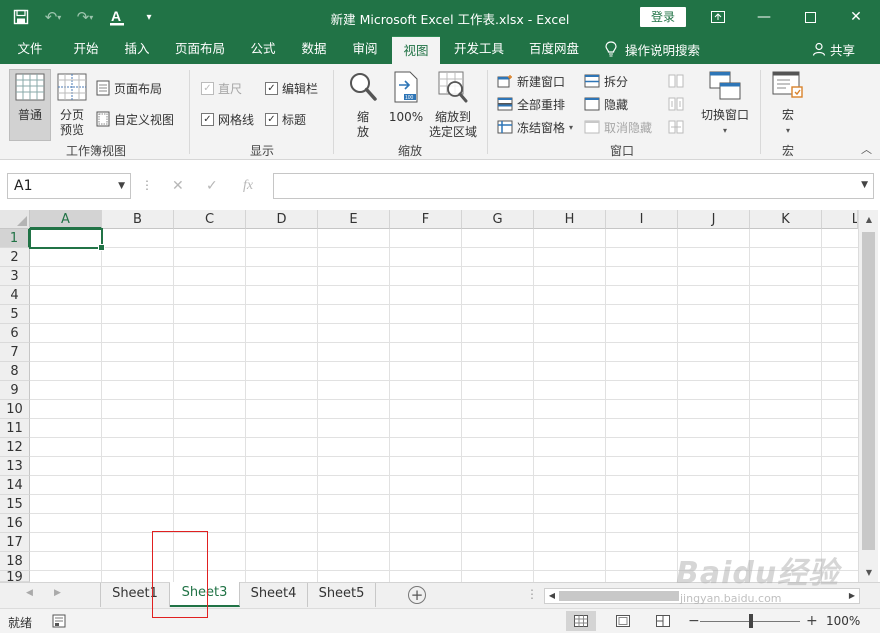 This screenshot has width=880, height=633. Describe the element at coordinates (210, 219) in the screenshot. I see `column-header: C` at that location.